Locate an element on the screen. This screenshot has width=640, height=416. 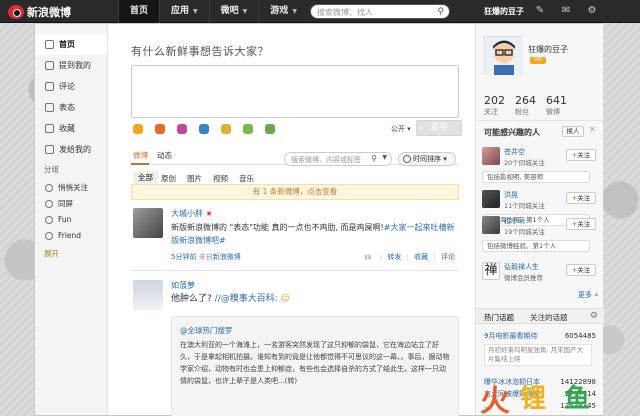
more-tools-icon is located at coordinates (270, 129).